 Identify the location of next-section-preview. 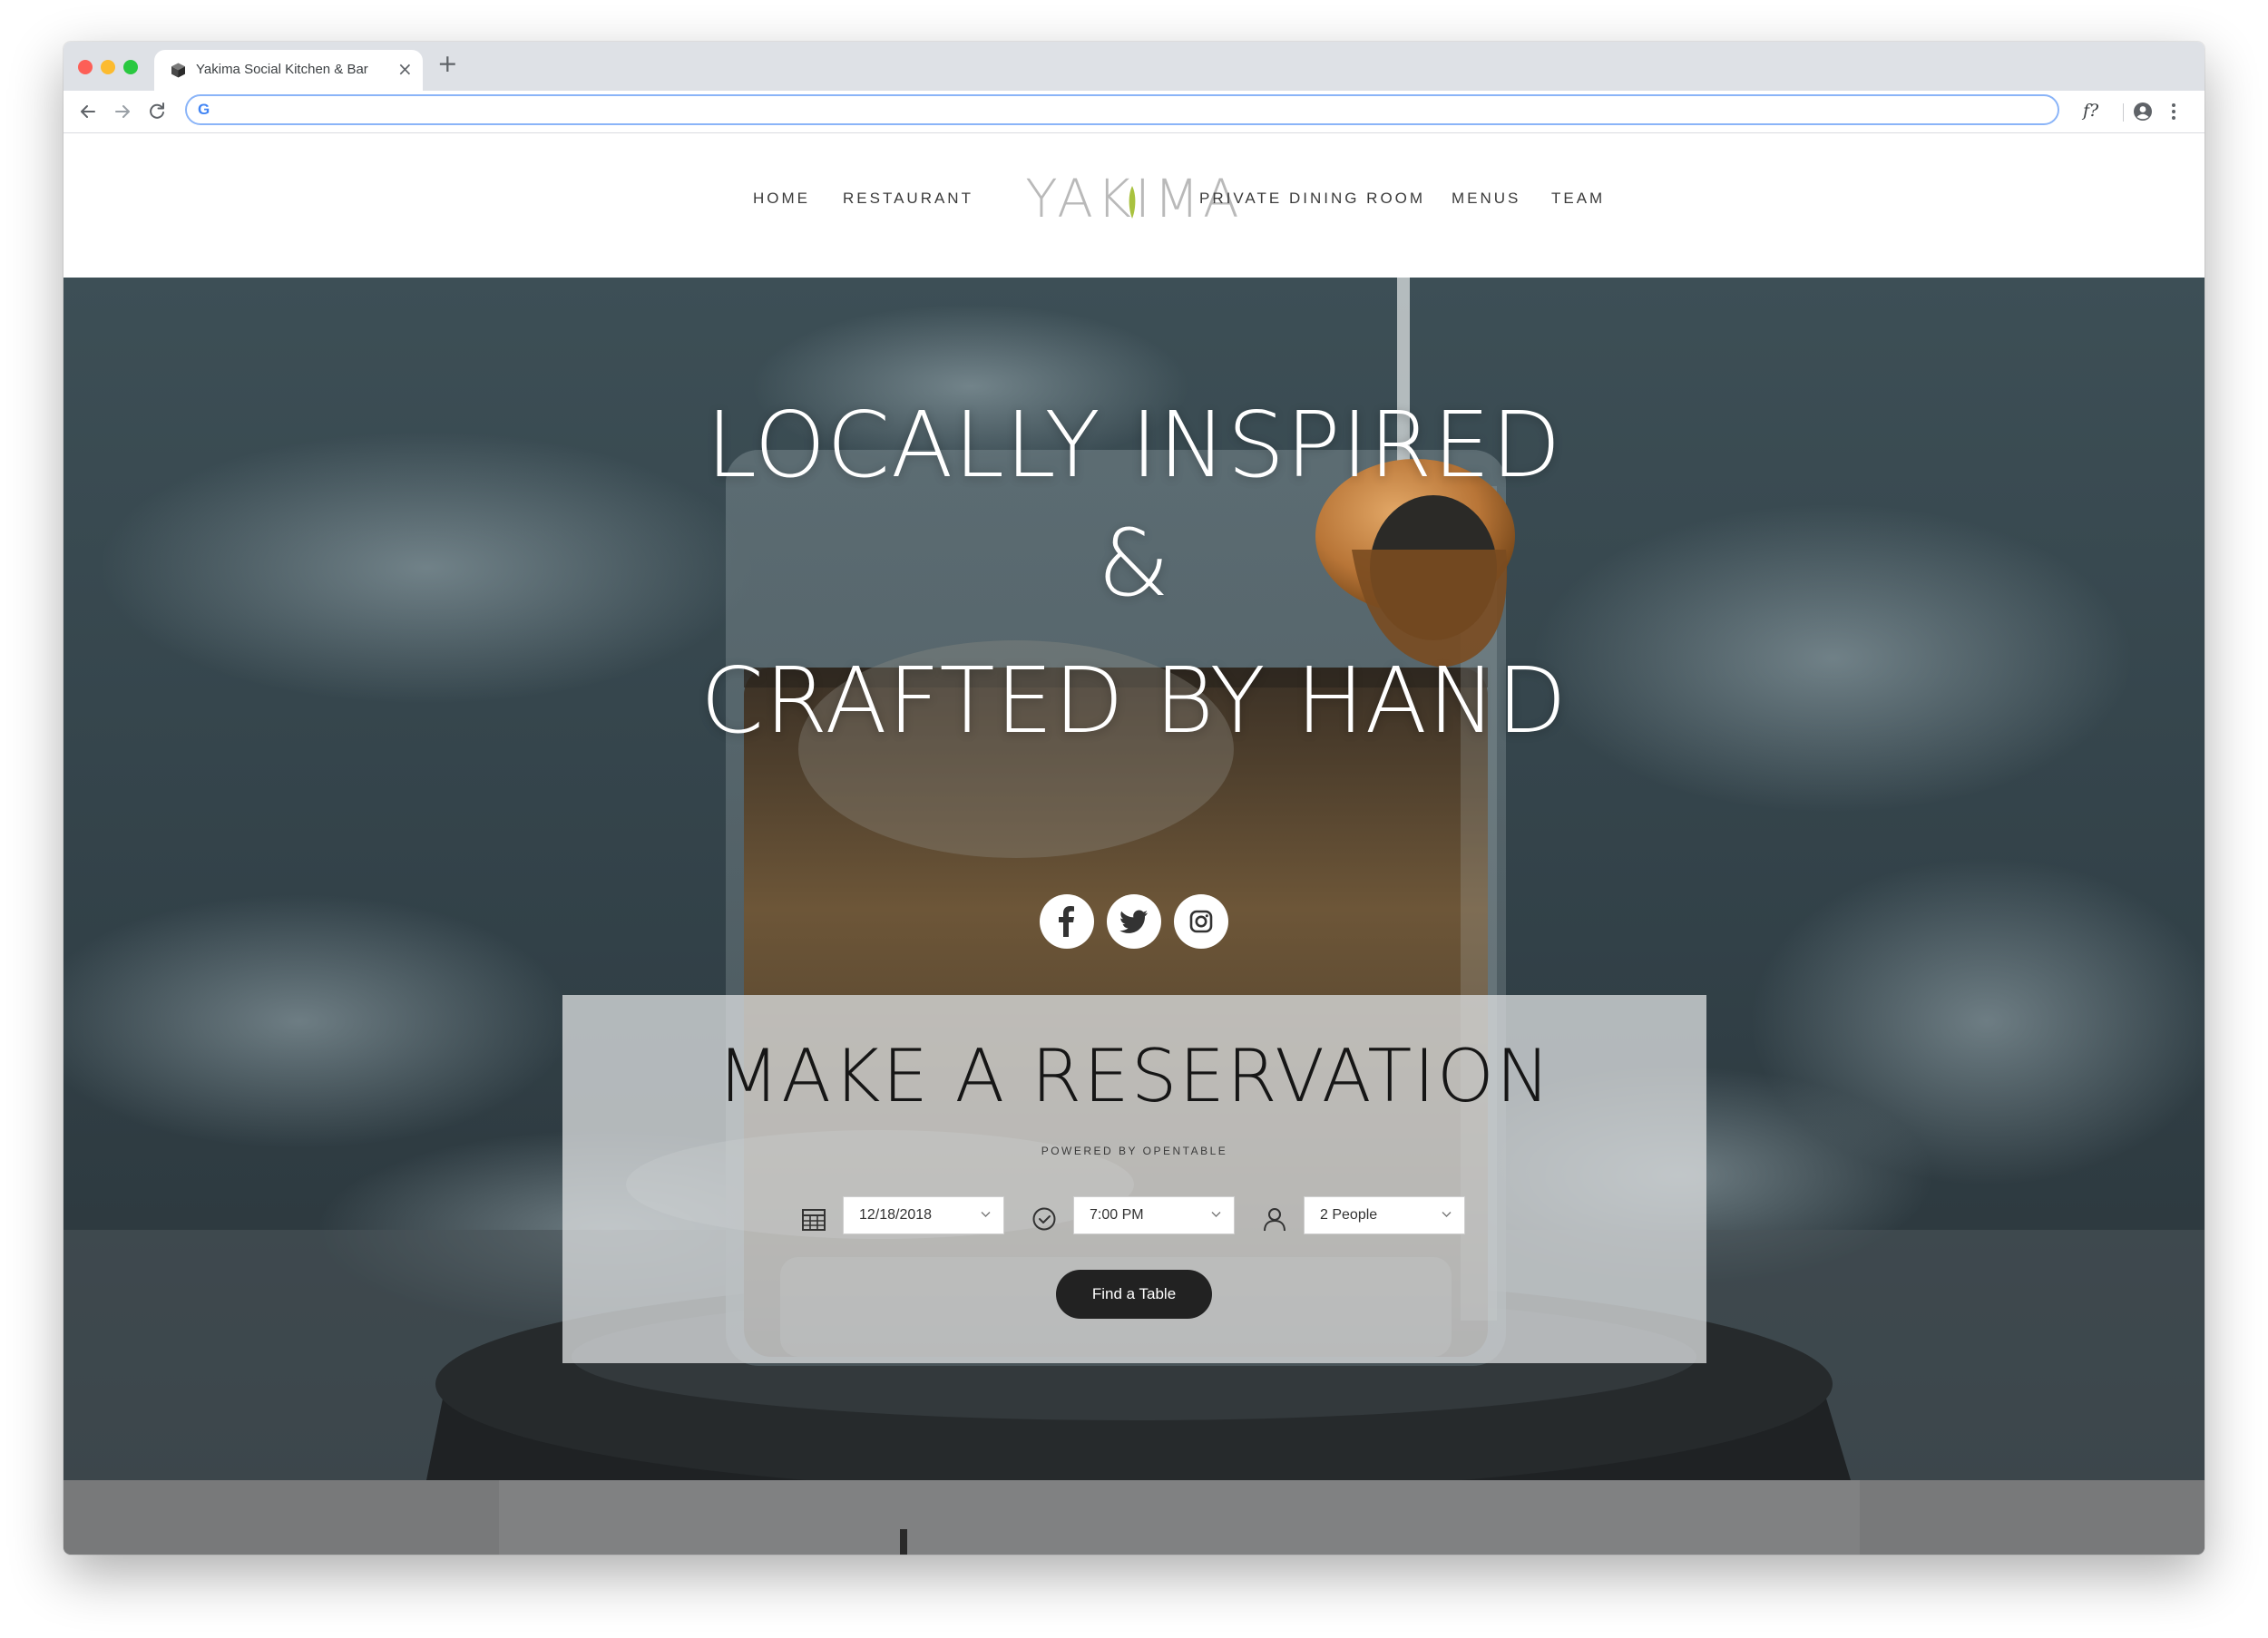
(1134, 1517).